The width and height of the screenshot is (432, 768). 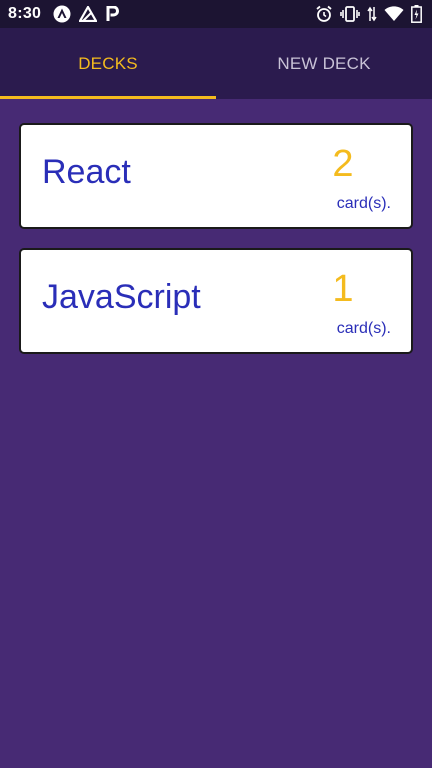 What do you see at coordinates (112, 14) in the screenshot?
I see `parking-icon` at bounding box center [112, 14].